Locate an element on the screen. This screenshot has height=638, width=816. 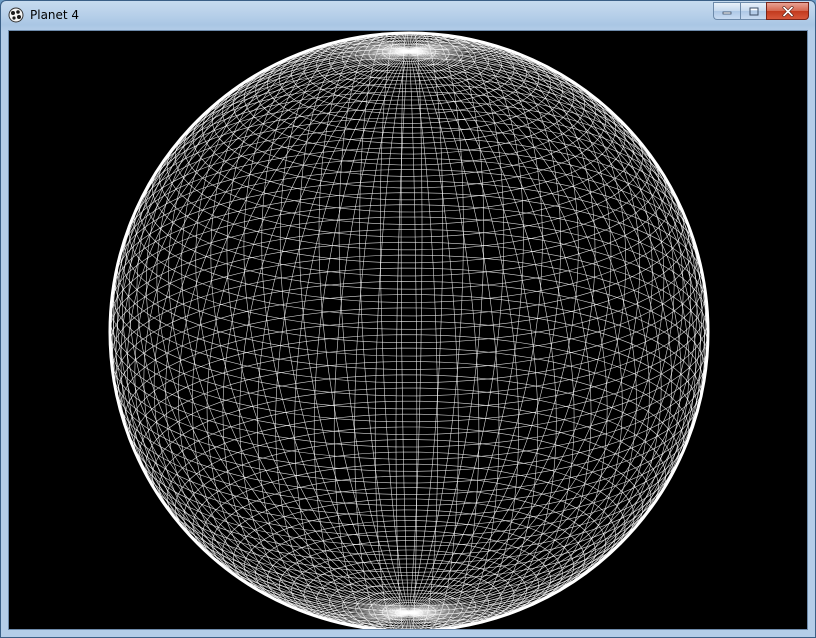
maximize-icon is located at coordinates (753, 11).